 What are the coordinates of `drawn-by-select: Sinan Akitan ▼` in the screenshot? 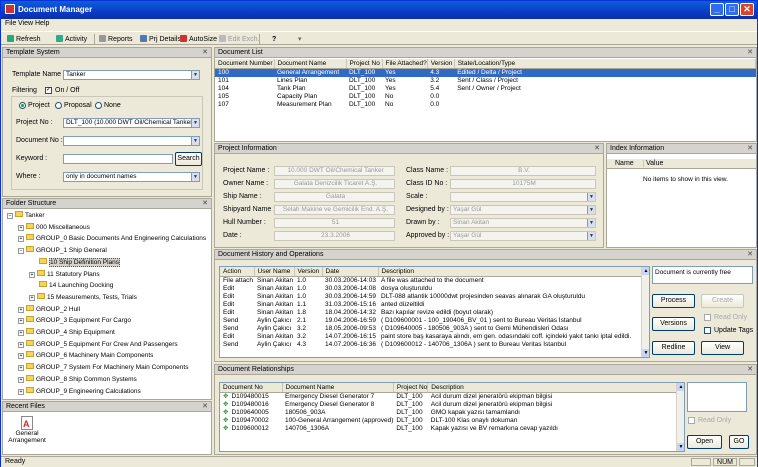 It's located at (523, 223).